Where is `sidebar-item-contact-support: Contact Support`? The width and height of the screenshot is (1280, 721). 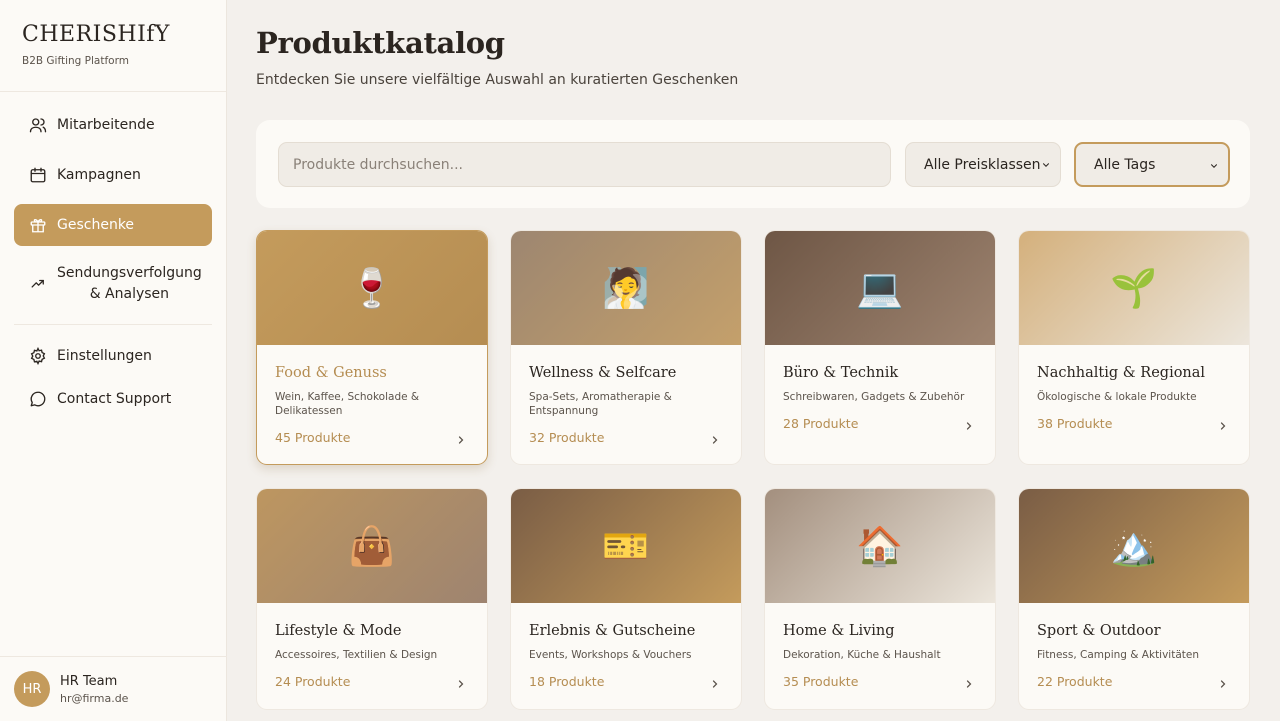
sidebar-item-contact-support: Contact Support is located at coordinates (113, 399).